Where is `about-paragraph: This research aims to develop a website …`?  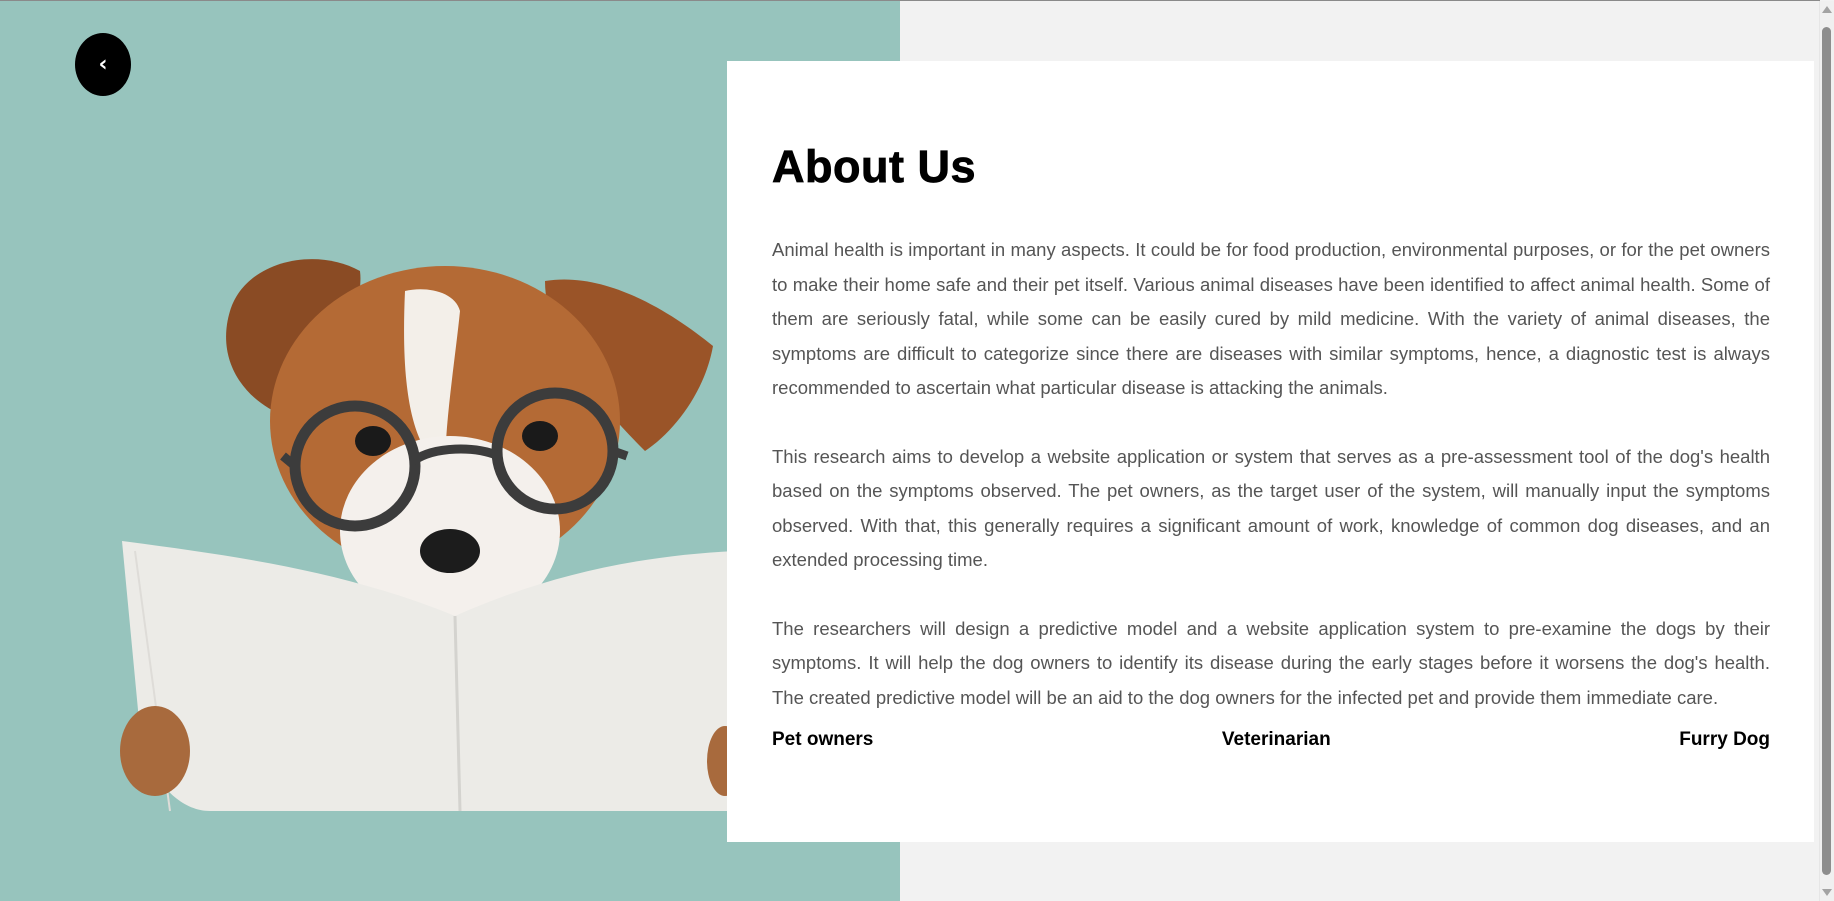
about-paragraph: This research aims to develop a website … is located at coordinates (1271, 508).